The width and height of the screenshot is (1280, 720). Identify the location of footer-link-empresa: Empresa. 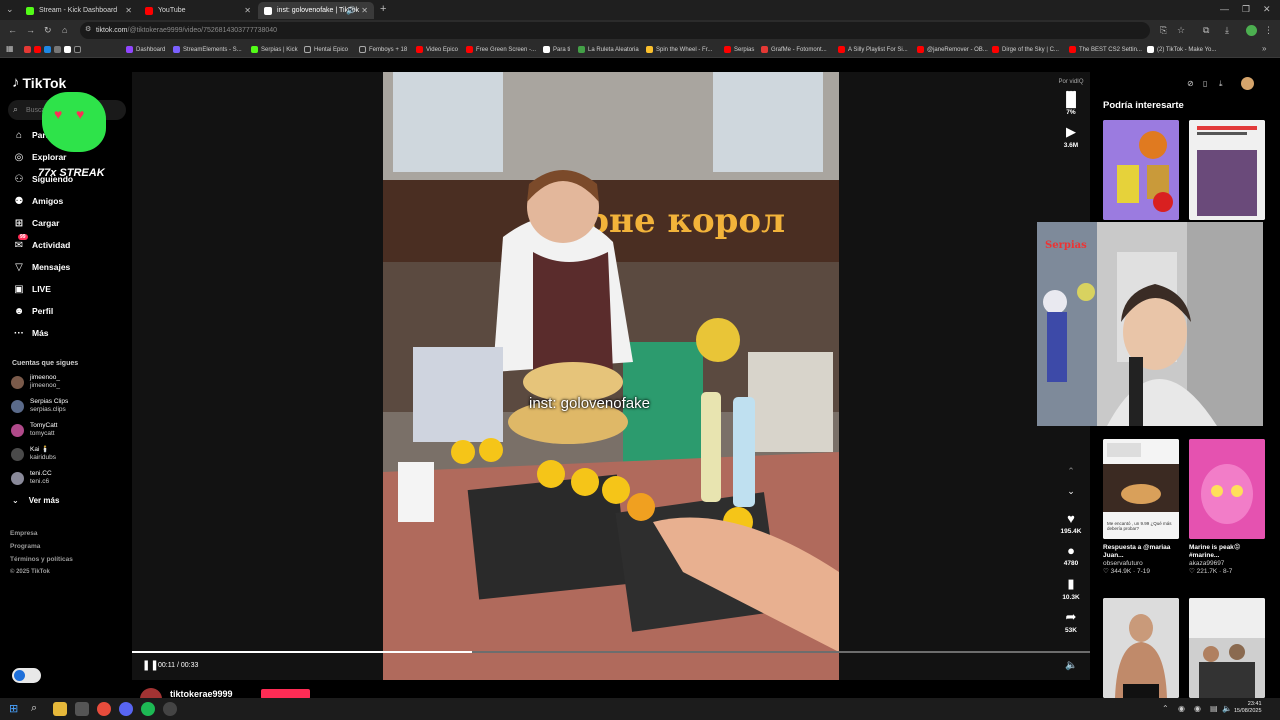
(23, 533).